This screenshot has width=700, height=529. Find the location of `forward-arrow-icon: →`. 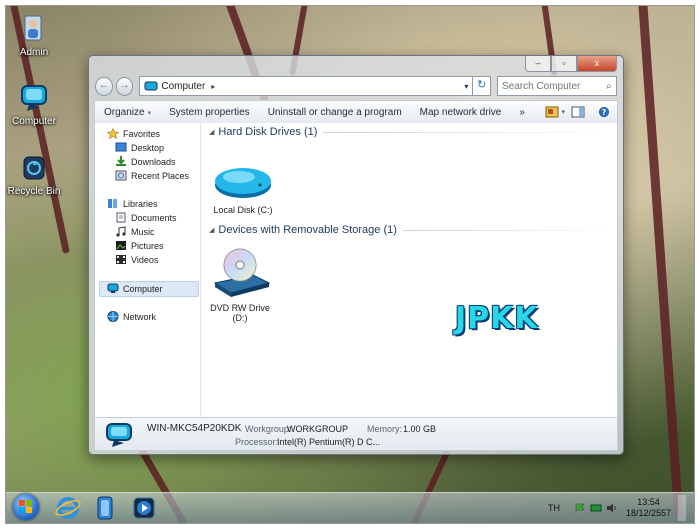

forward-arrow-icon: → is located at coordinates (124, 85).